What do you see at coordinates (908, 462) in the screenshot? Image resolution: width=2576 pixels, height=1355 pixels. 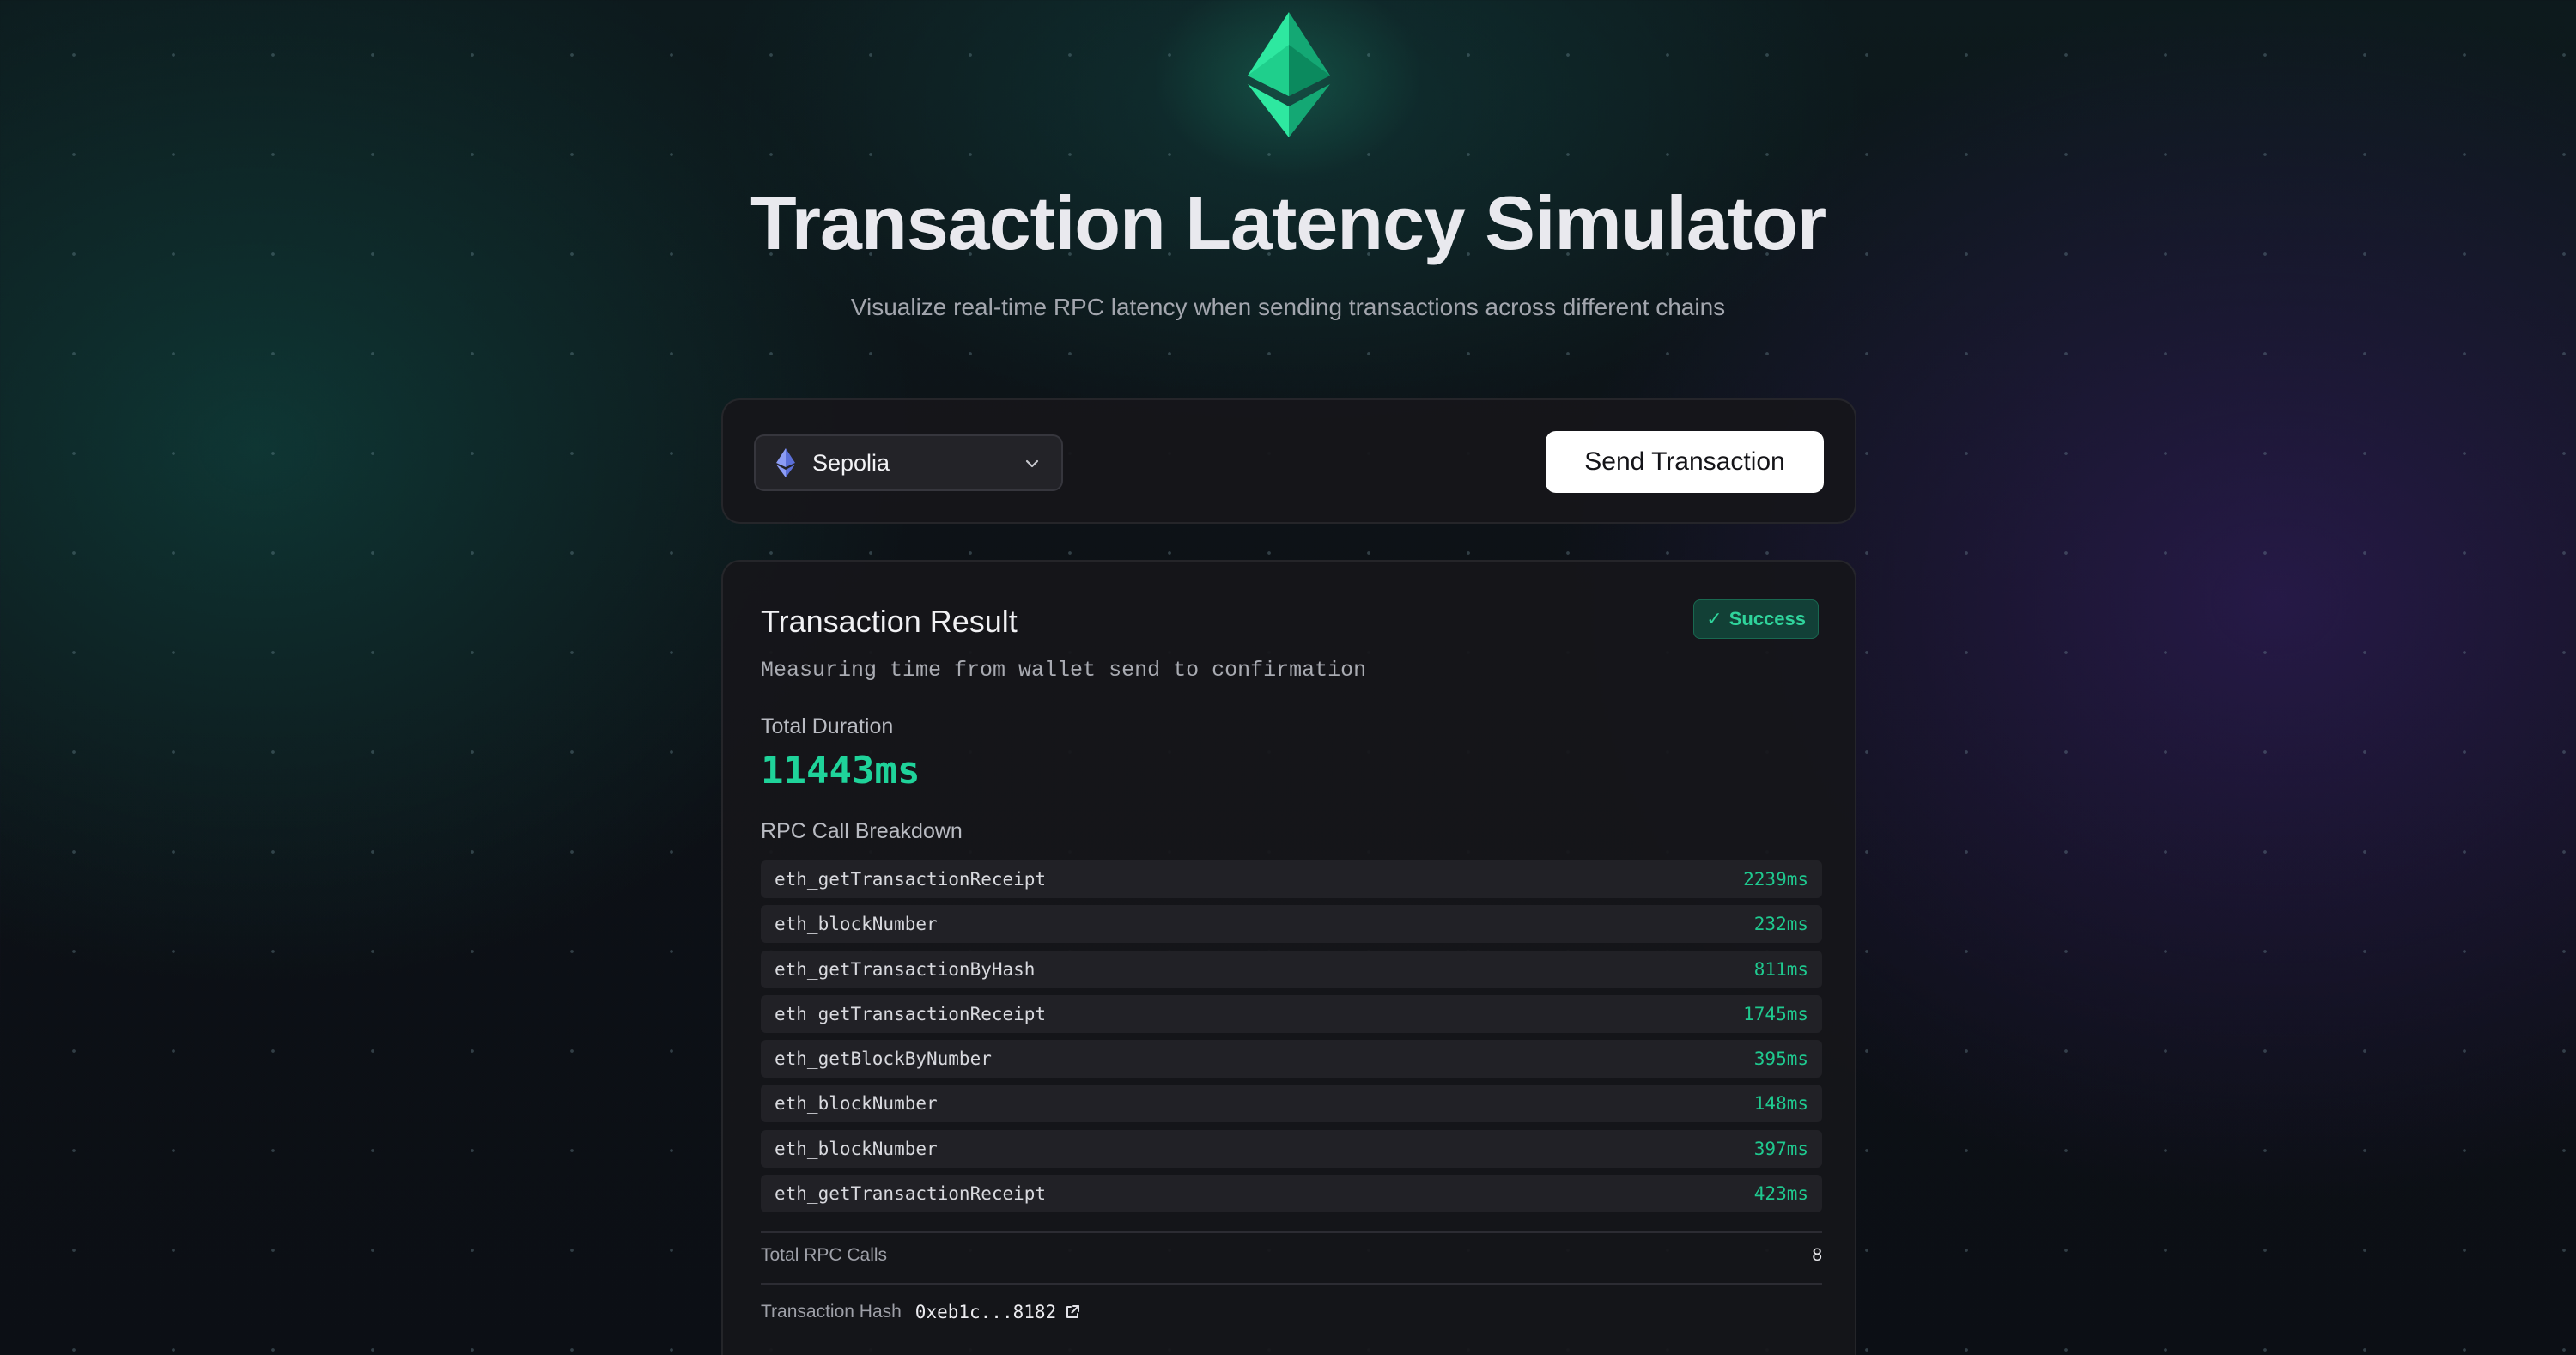 I see `chain-select: Sepolia` at bounding box center [908, 462].